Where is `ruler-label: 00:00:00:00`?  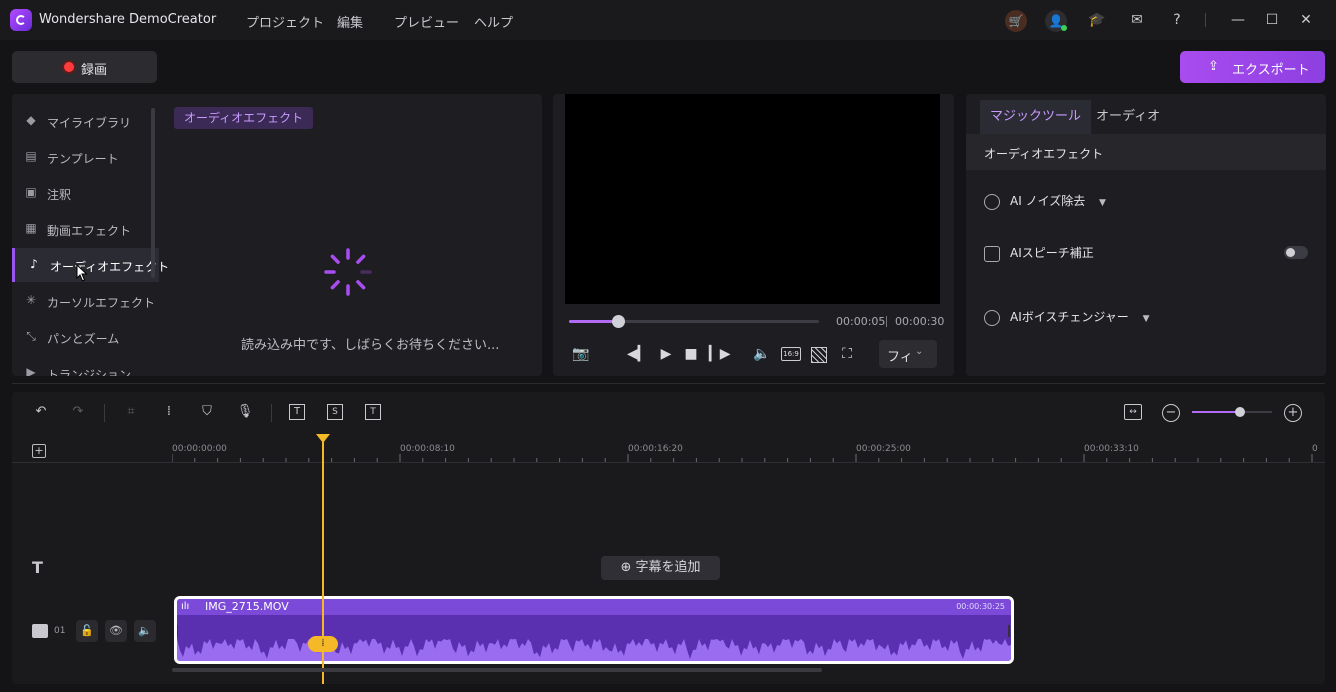
ruler-label: 00:00:00:00 is located at coordinates (199, 449).